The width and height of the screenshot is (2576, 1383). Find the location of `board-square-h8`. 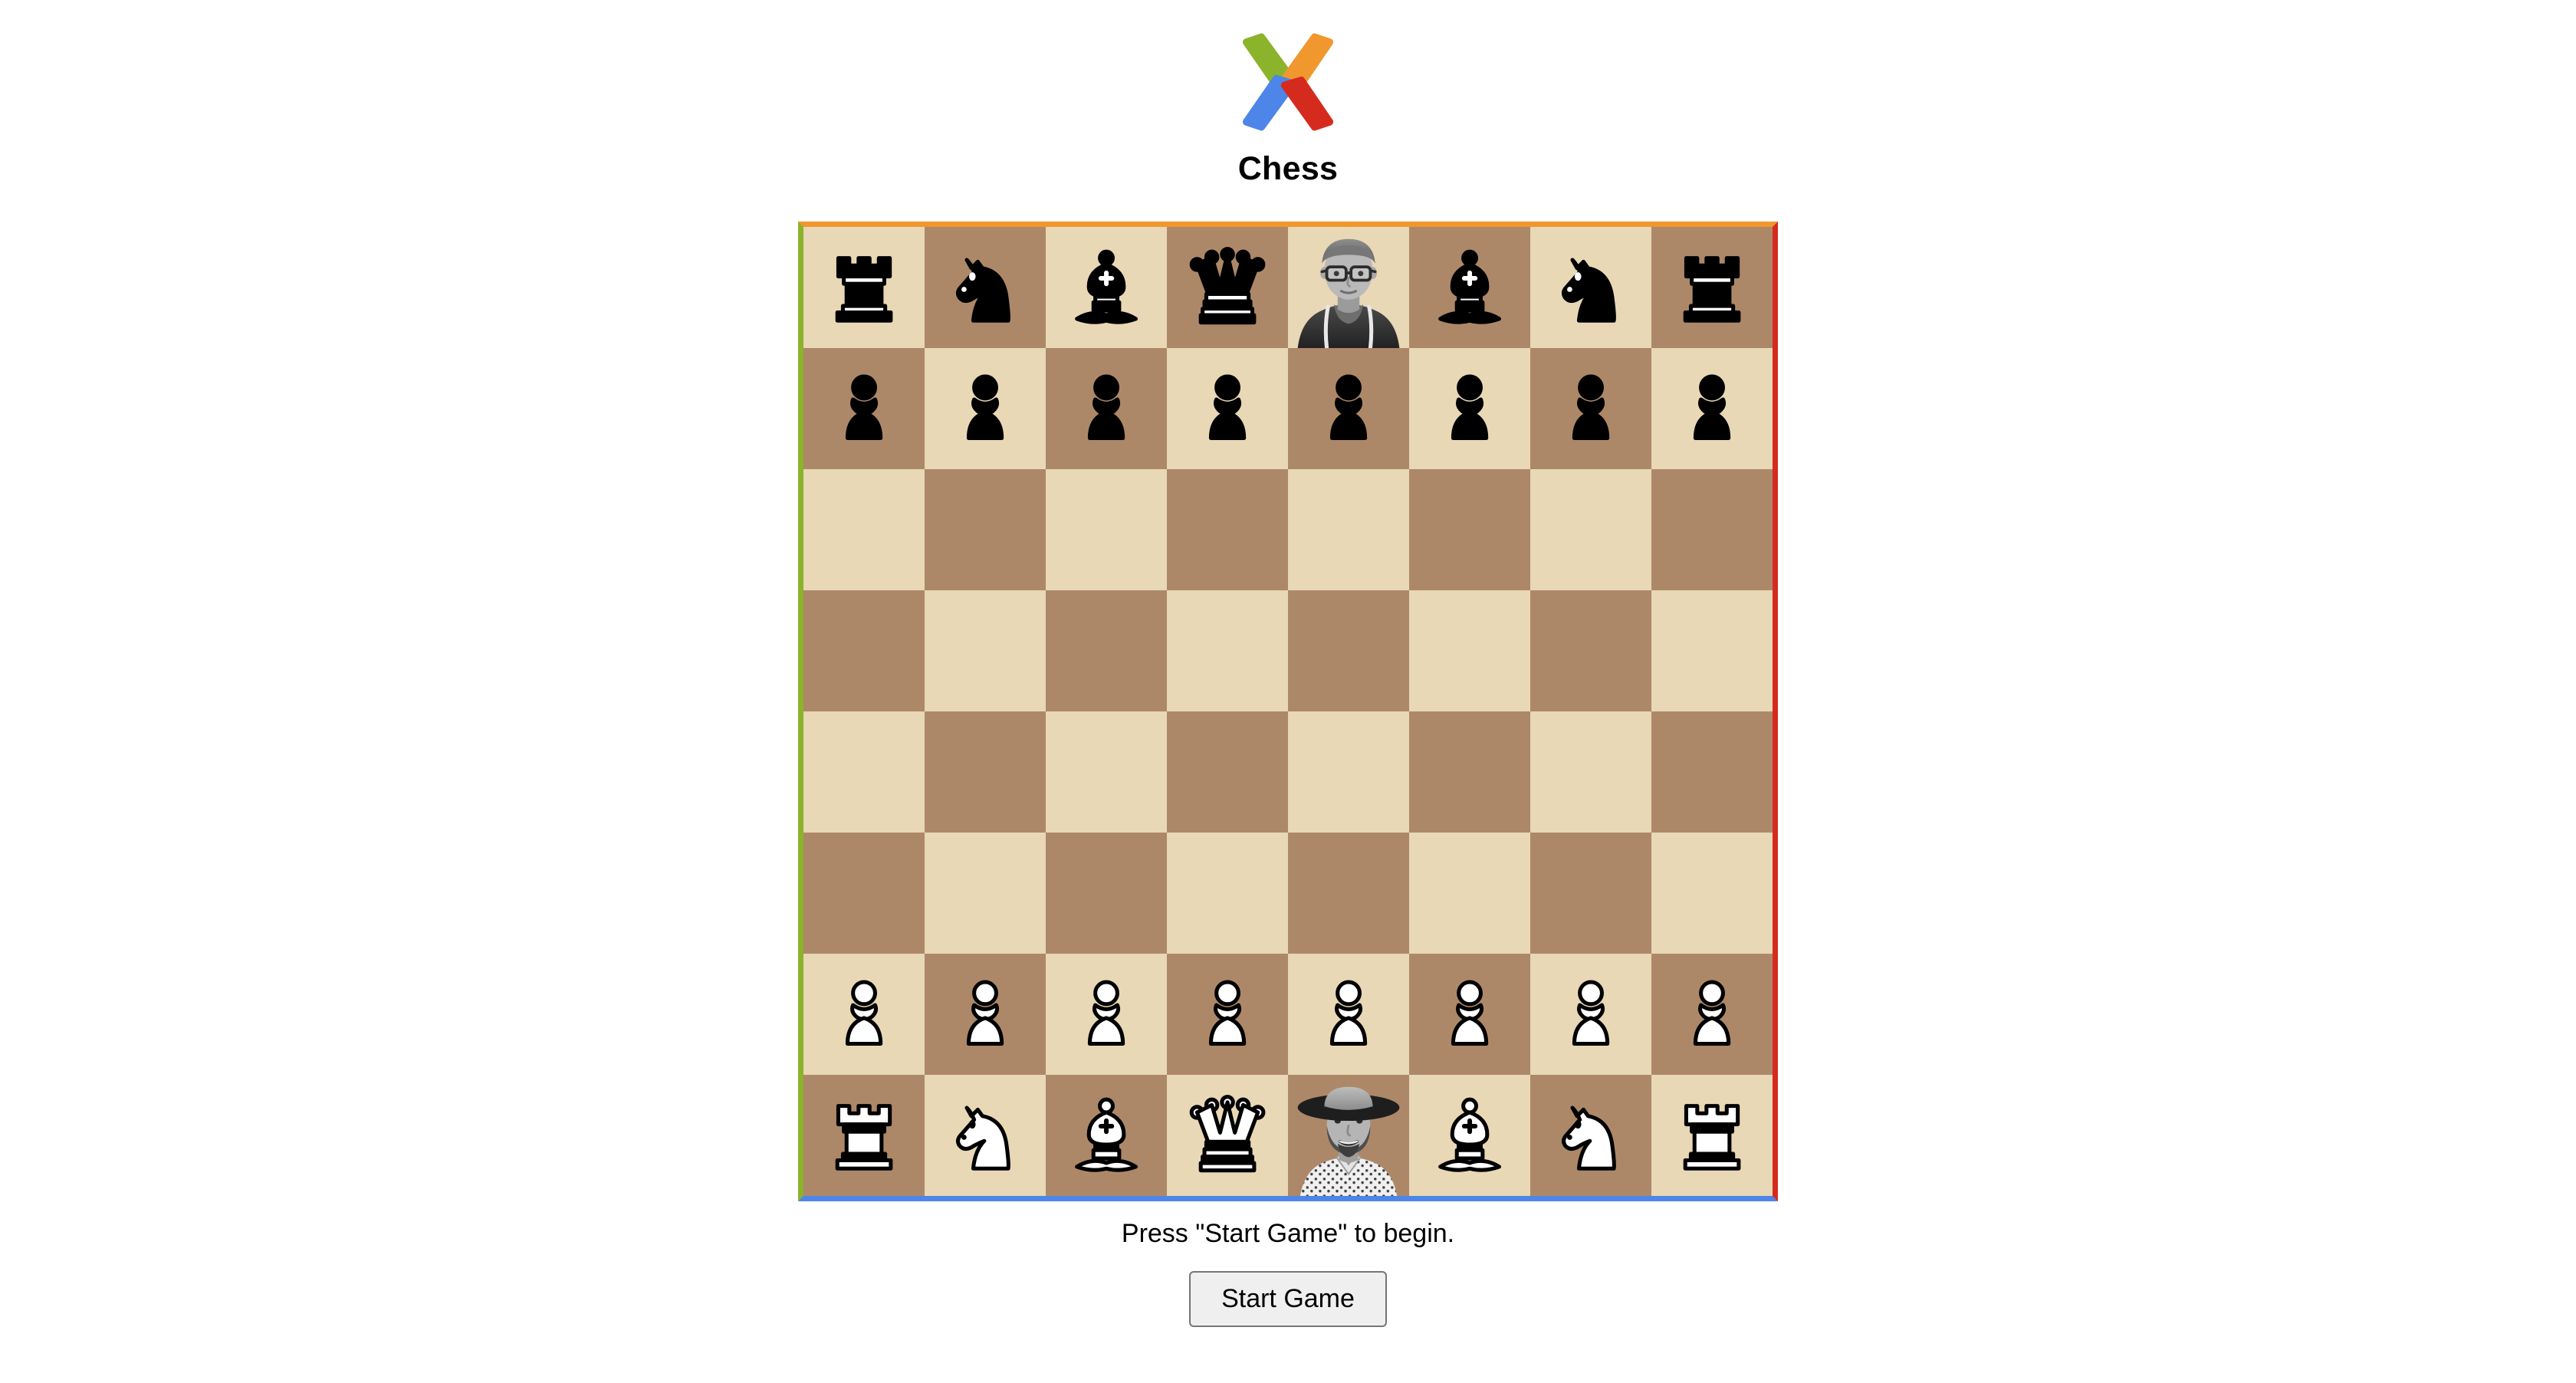

board-square-h8 is located at coordinates (1712, 287).